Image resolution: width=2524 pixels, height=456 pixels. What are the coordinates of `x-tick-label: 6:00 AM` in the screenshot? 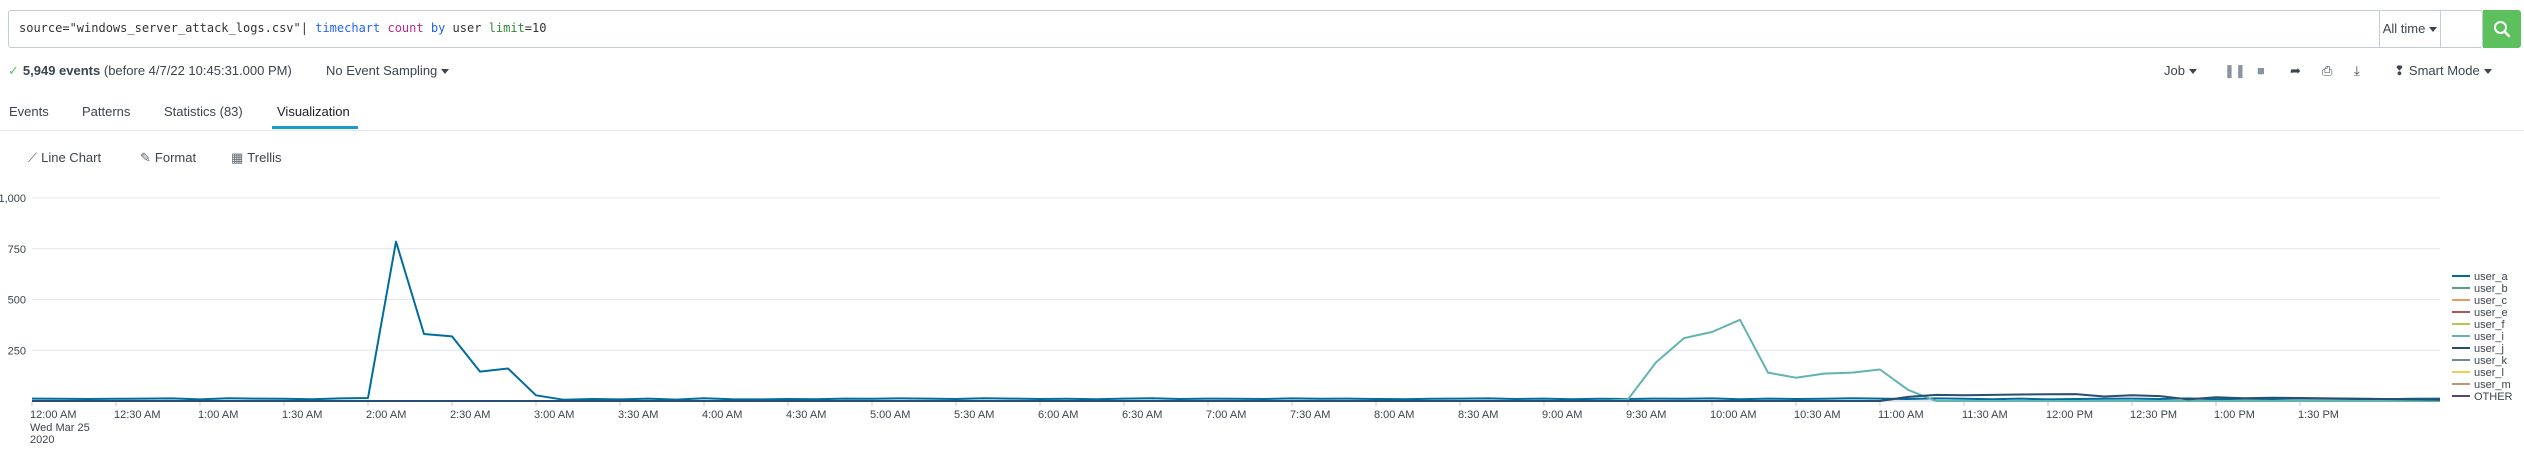 It's located at (1058, 415).